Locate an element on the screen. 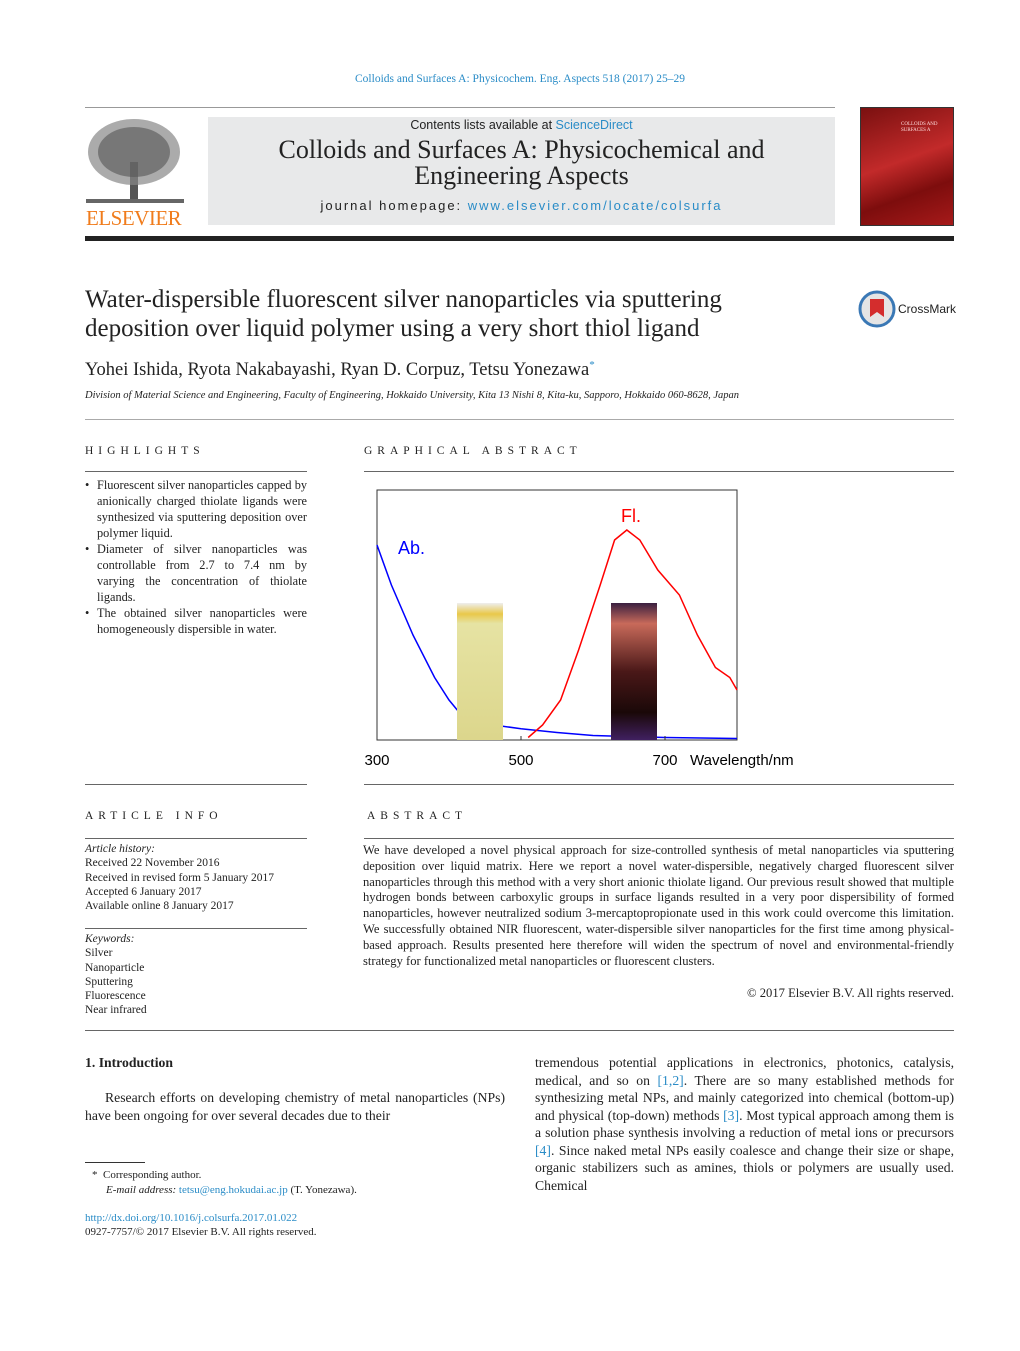 This screenshot has height=1351, width=1020. x-tick-label: 300 is located at coordinates (376, 760).